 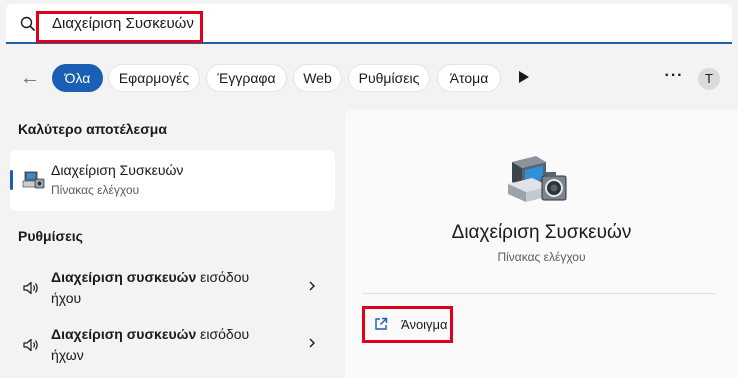 What do you see at coordinates (154, 78) in the screenshot?
I see `tab-apps: Εφαρμογές` at bounding box center [154, 78].